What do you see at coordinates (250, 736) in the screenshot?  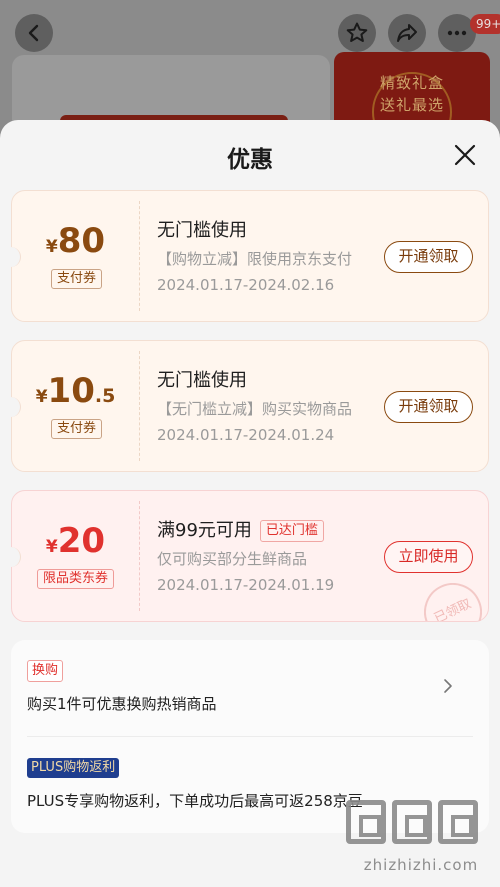 I see `divider` at bounding box center [250, 736].